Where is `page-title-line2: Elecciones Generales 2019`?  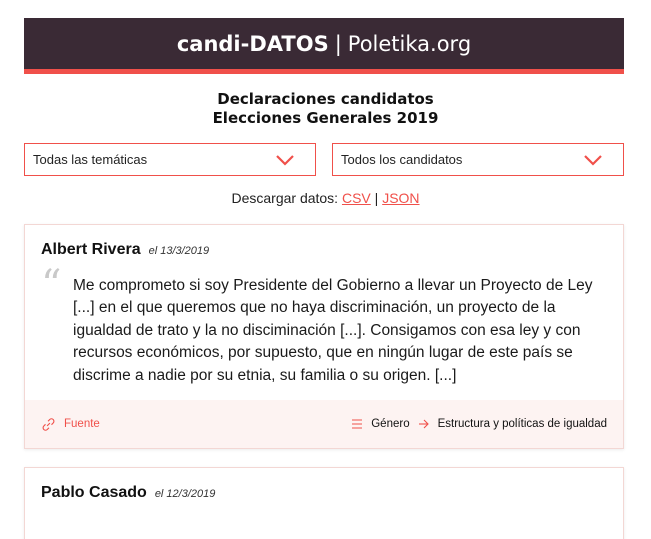 page-title-line2: Elecciones Generales 2019 is located at coordinates (325, 118).